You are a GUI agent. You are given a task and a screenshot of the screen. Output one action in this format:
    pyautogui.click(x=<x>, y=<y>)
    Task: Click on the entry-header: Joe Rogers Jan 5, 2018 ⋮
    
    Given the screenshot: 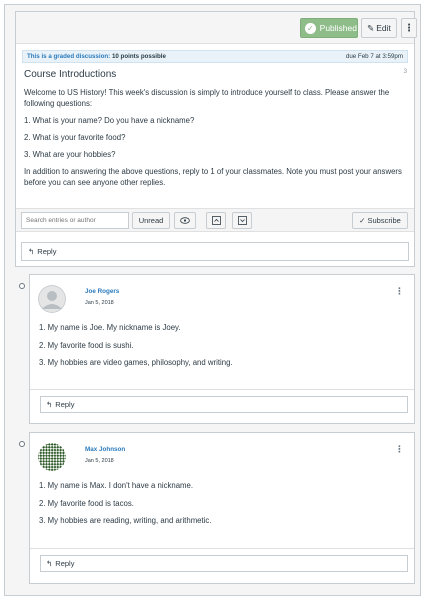 What is the action you would take?
    pyautogui.click(x=222, y=295)
    